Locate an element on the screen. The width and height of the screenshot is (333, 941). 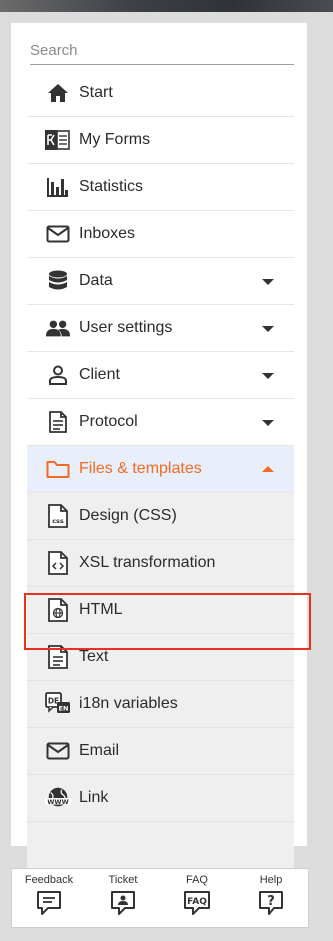
database-icon is located at coordinates (58, 281).